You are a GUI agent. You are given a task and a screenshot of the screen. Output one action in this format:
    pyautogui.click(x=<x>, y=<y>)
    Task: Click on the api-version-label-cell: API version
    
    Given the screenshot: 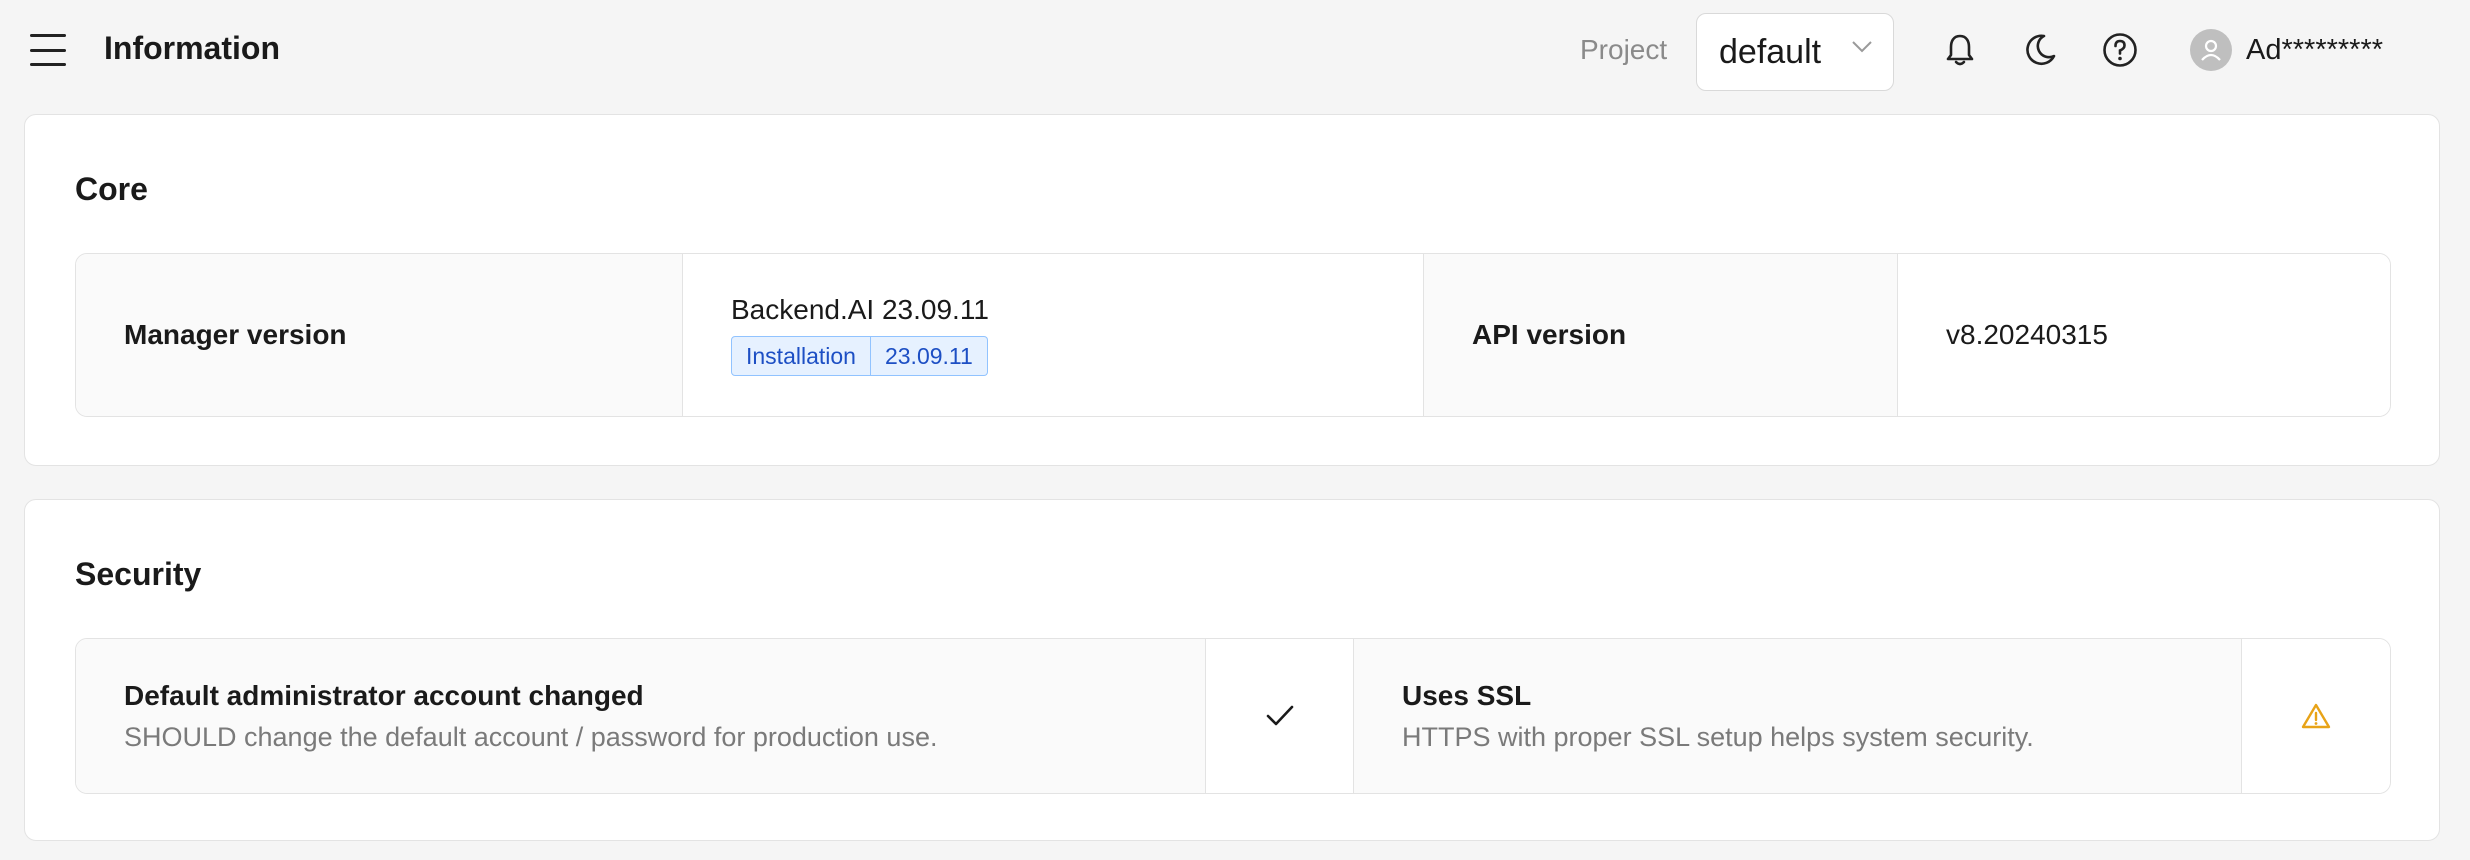 What is the action you would take?
    pyautogui.click(x=1661, y=335)
    